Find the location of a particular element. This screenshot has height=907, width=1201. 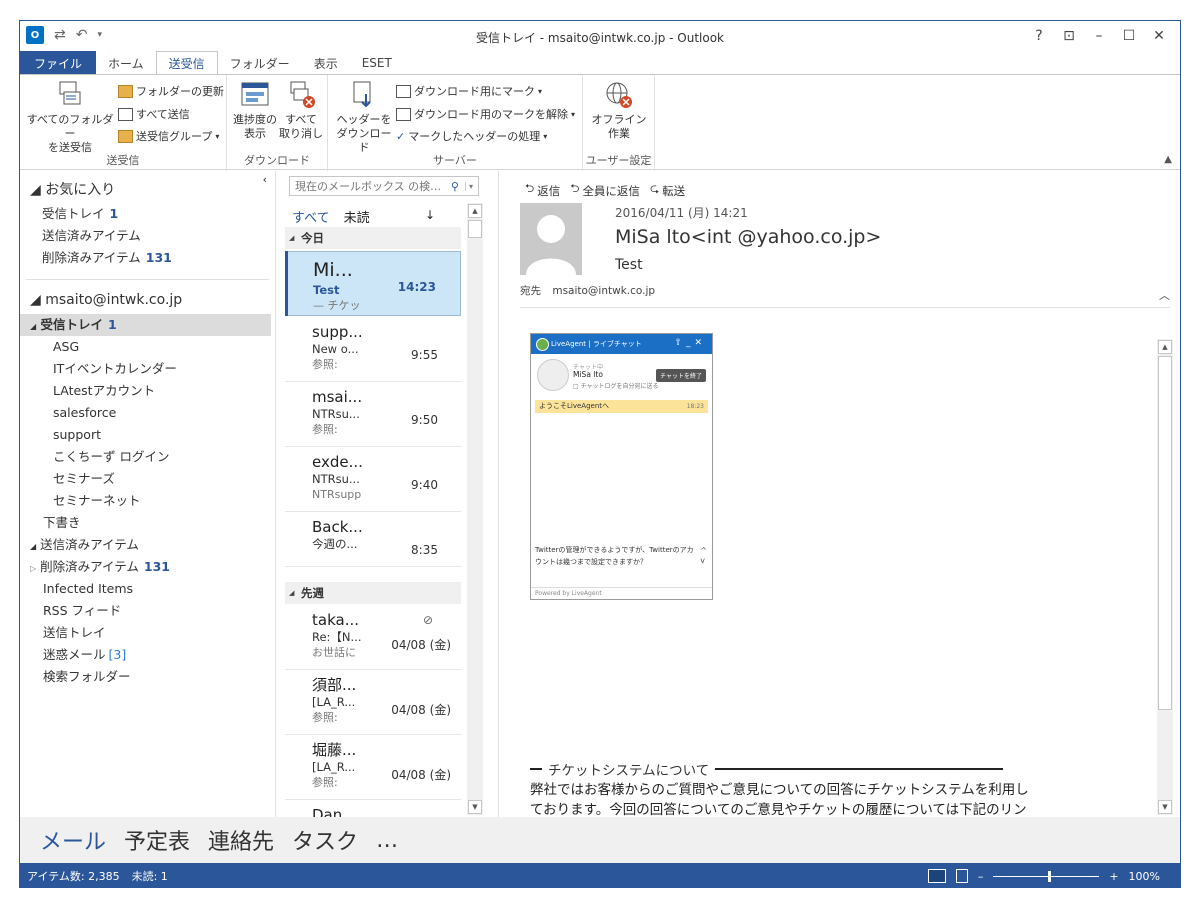

folder-rss-feeds: RSS フィード is located at coordinates (152, 611).